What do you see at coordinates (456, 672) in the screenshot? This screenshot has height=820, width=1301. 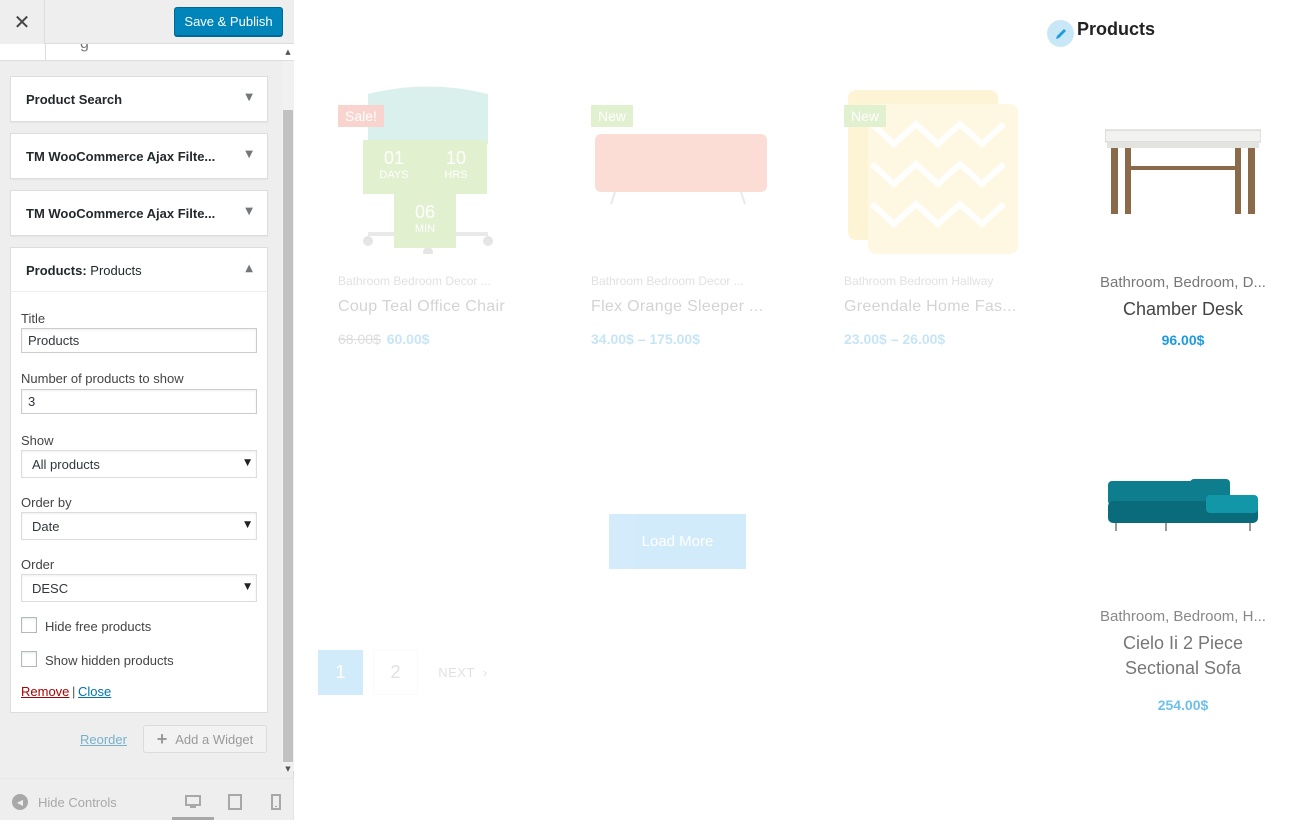 I see `next-label: NEXT` at bounding box center [456, 672].